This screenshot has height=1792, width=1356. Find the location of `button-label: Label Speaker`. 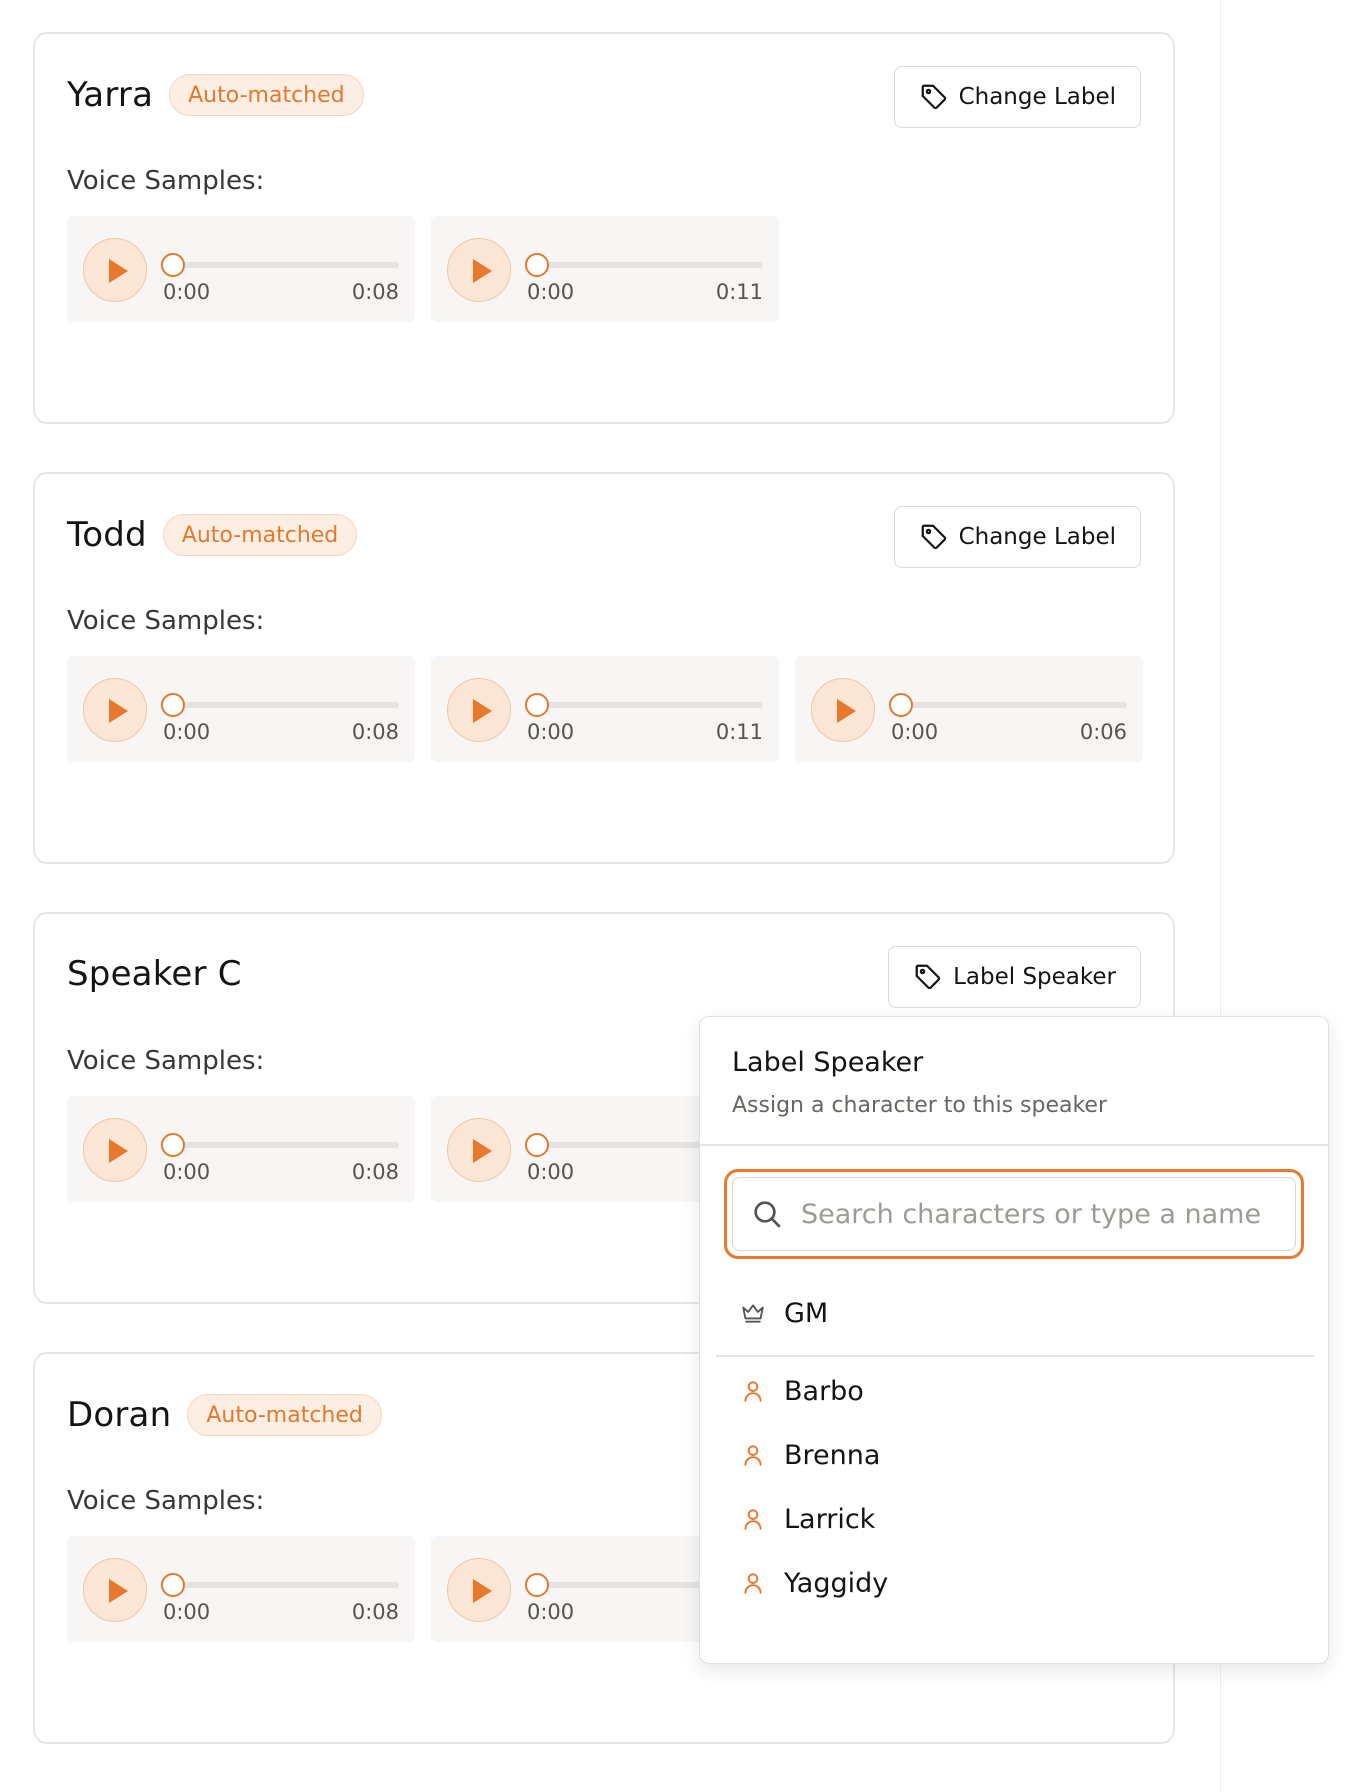

button-label: Label Speaker is located at coordinates (1034, 977).